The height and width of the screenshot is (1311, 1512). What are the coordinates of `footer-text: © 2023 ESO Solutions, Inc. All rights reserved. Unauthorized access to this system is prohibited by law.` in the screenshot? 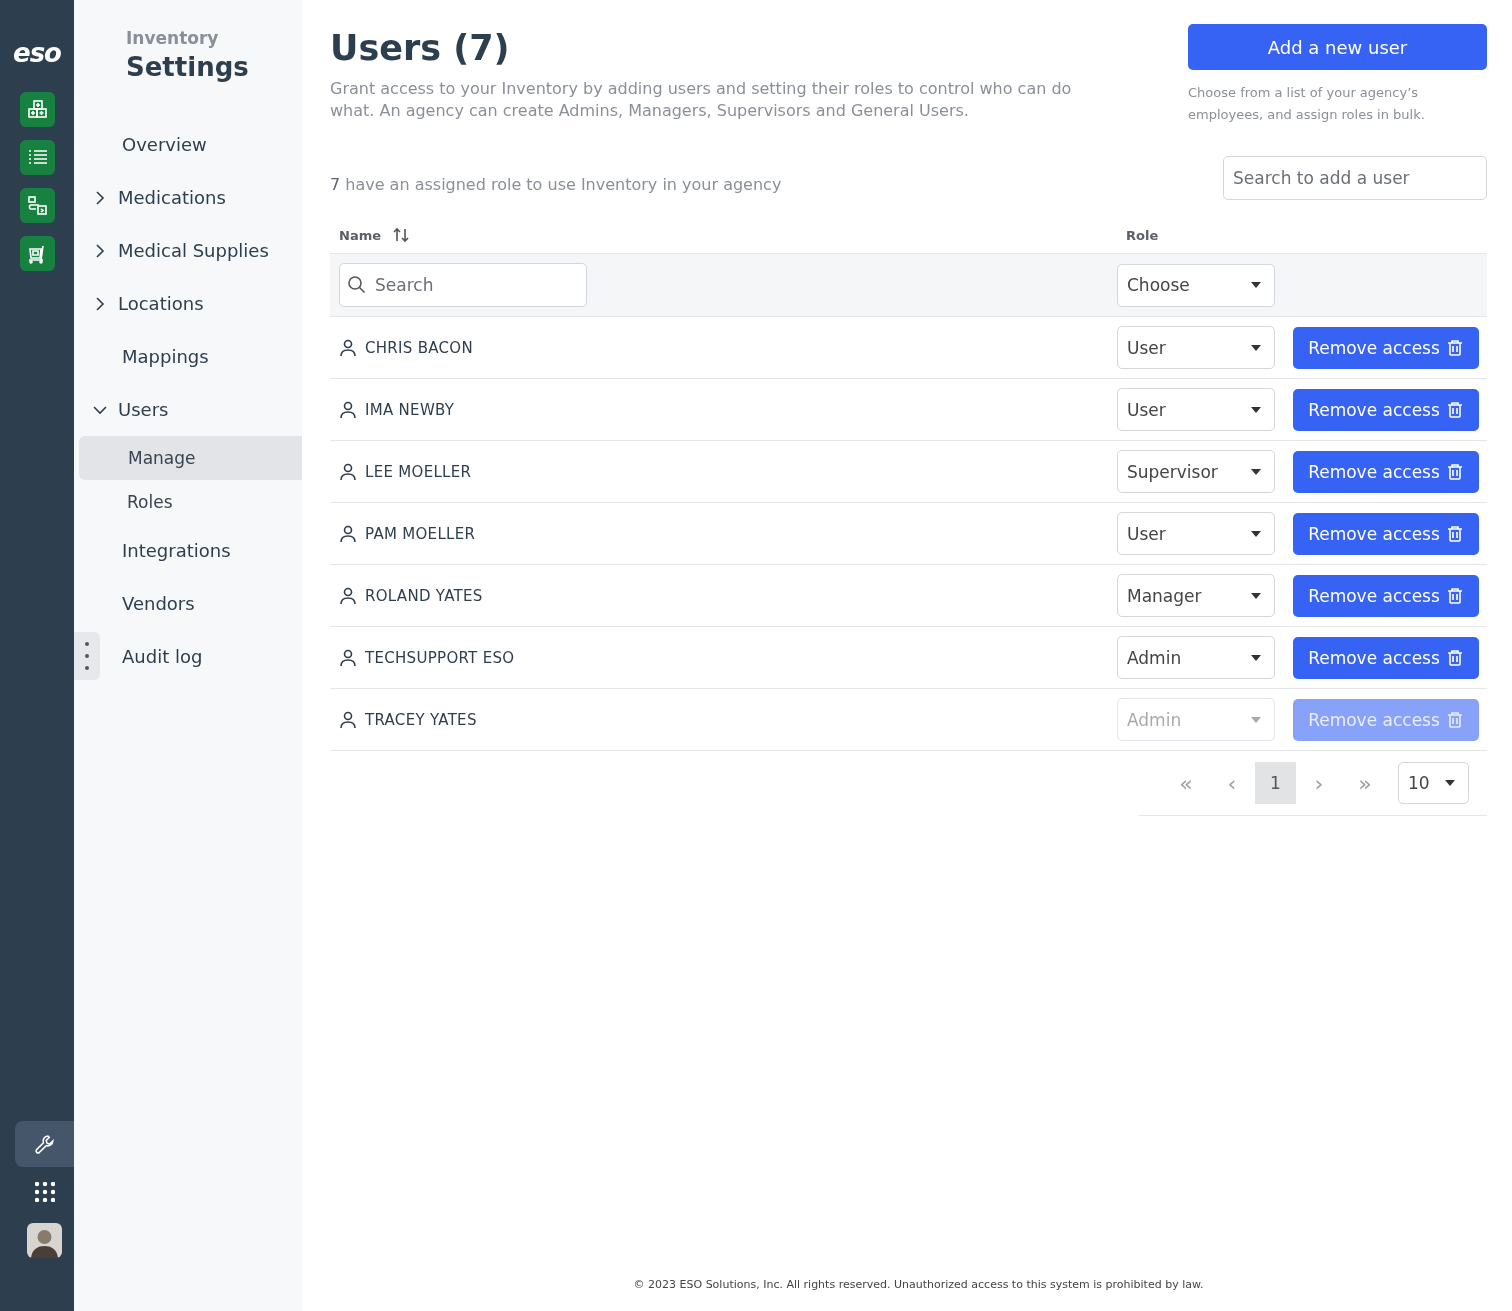 It's located at (918, 1284).